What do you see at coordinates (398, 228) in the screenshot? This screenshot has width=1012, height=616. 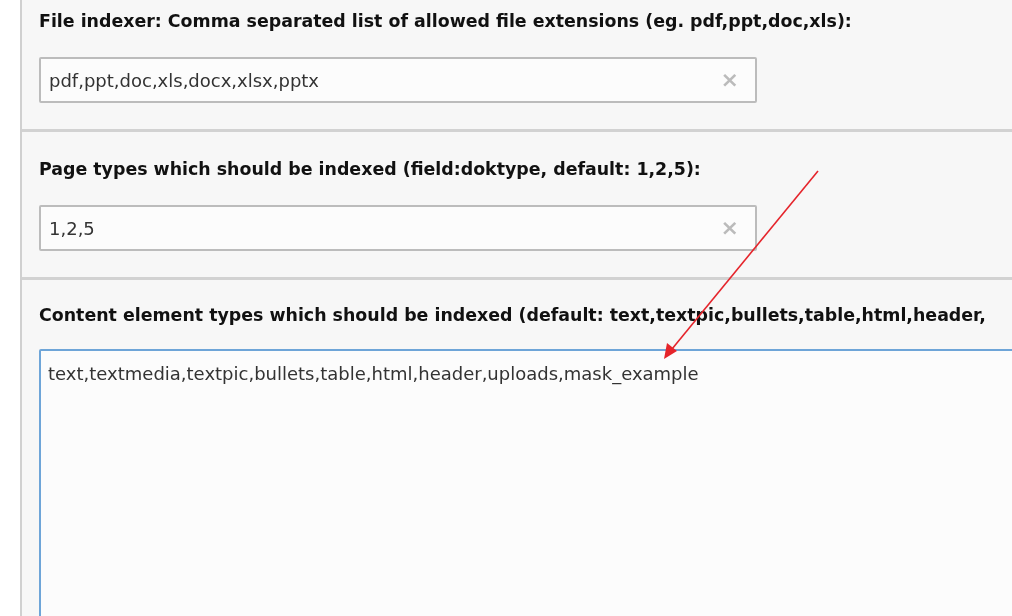 I see `input-field: 1,2,5 ×` at bounding box center [398, 228].